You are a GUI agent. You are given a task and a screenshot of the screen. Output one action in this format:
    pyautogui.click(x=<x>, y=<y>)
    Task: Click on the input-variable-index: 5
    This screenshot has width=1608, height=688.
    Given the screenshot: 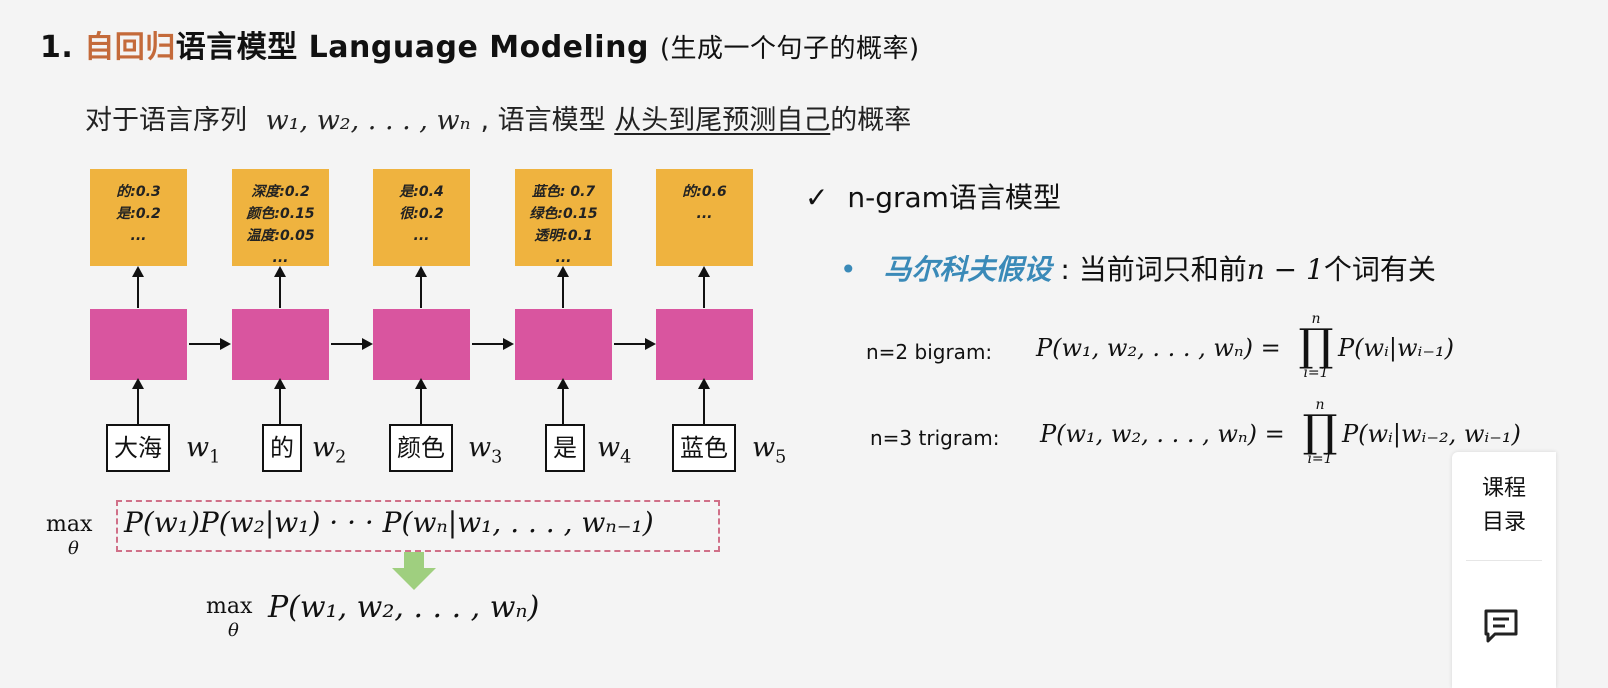 What is the action you would take?
    pyautogui.click(x=781, y=457)
    